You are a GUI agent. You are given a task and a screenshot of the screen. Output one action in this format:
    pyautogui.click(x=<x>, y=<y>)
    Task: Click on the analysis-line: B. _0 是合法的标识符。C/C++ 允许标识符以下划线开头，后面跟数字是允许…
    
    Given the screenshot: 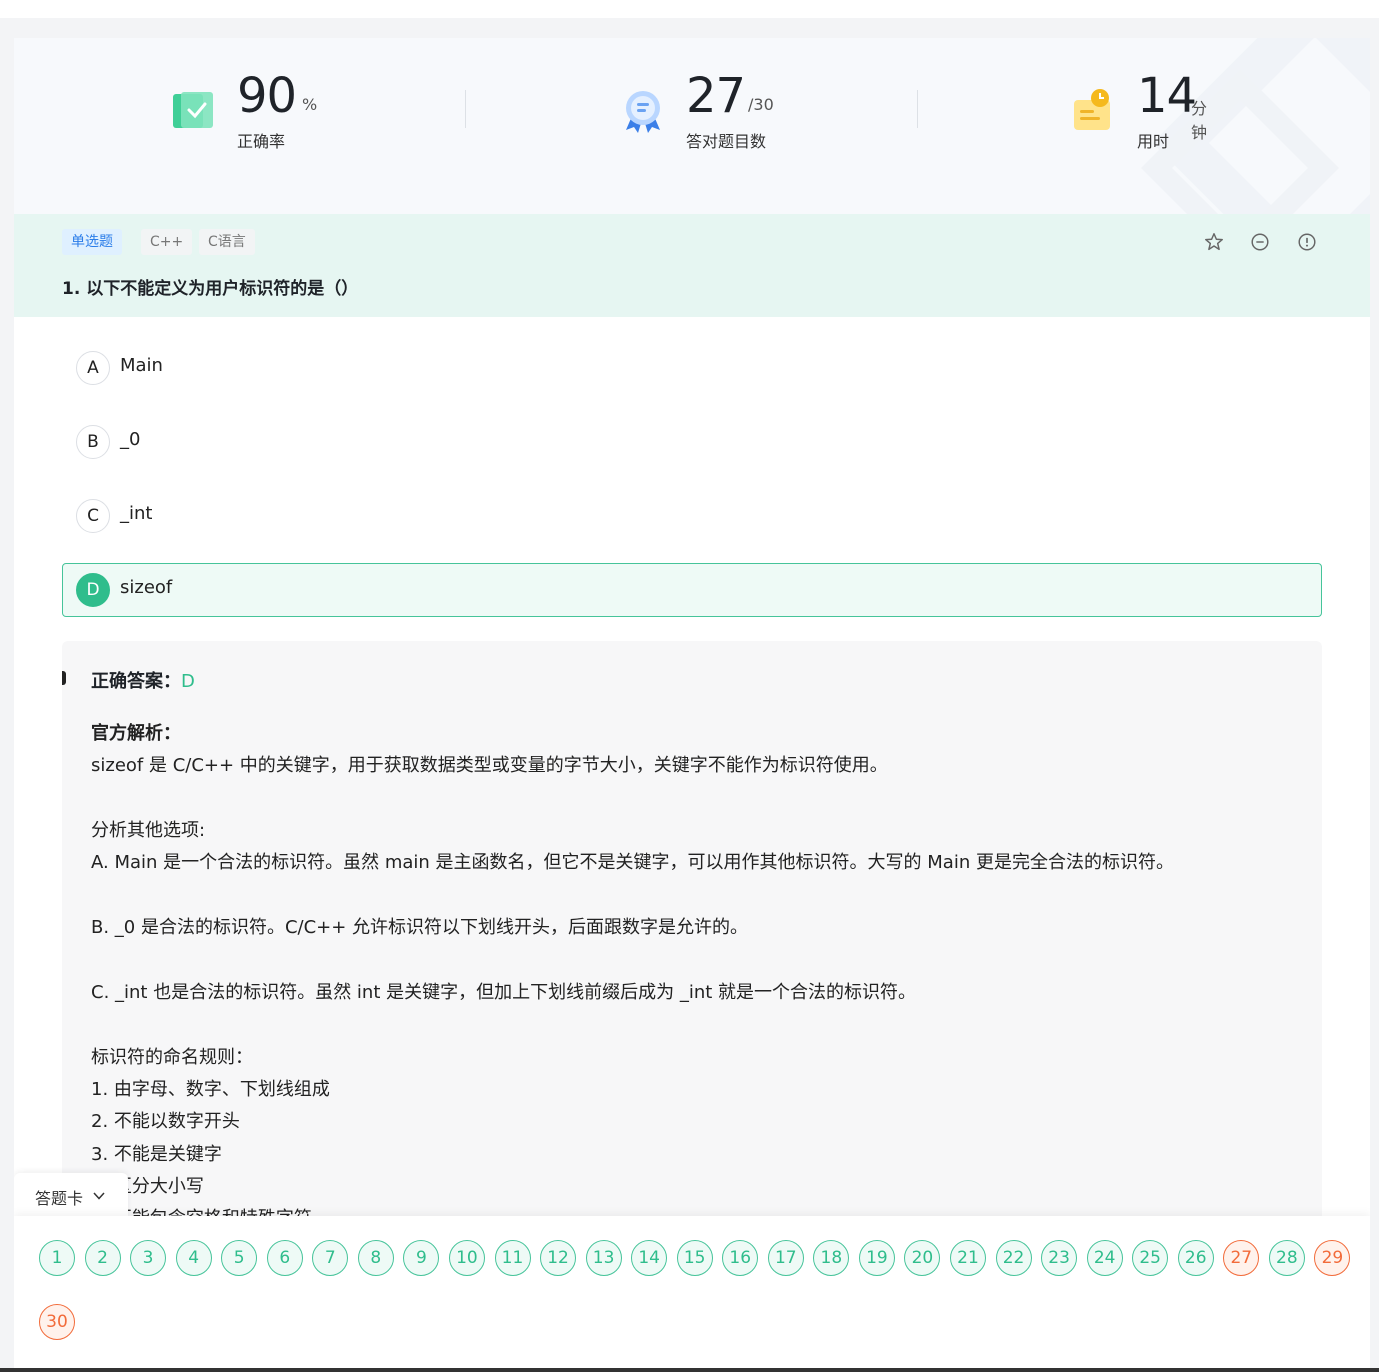 What is the action you would take?
    pyautogui.click(x=420, y=927)
    